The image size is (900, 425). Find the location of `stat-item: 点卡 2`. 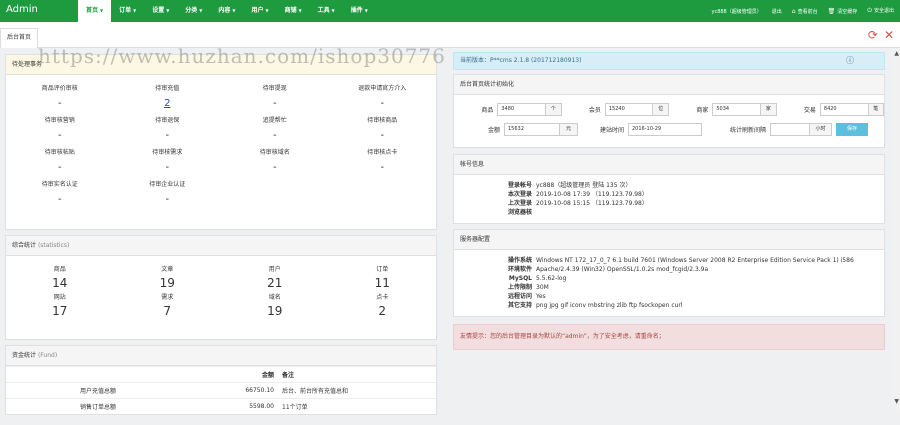

stat-item: 点卡 2 is located at coordinates (383, 304).